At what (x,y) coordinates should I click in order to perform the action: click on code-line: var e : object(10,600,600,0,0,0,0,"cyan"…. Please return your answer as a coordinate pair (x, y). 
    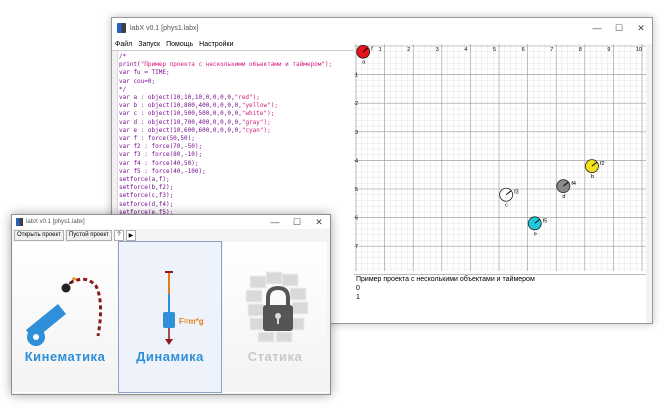
    Looking at the image, I should click on (195, 130).